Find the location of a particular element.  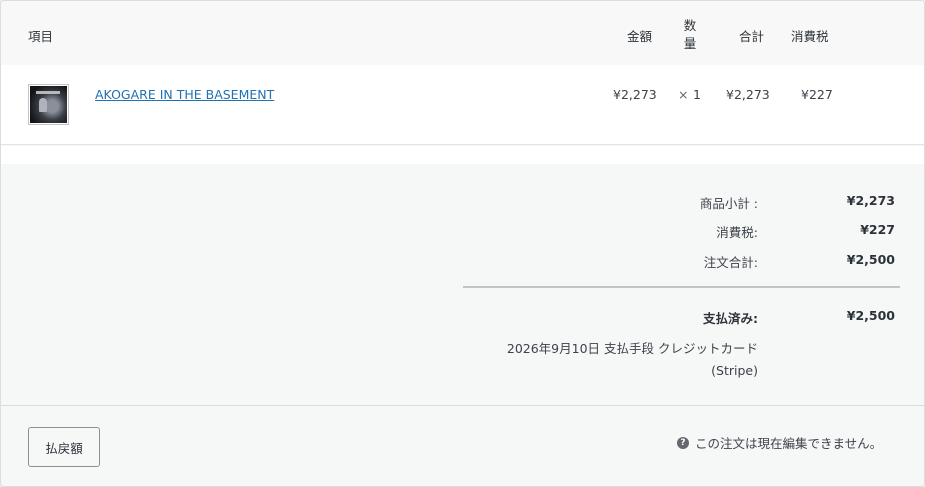

product-thumbnail is located at coordinates (48, 104).